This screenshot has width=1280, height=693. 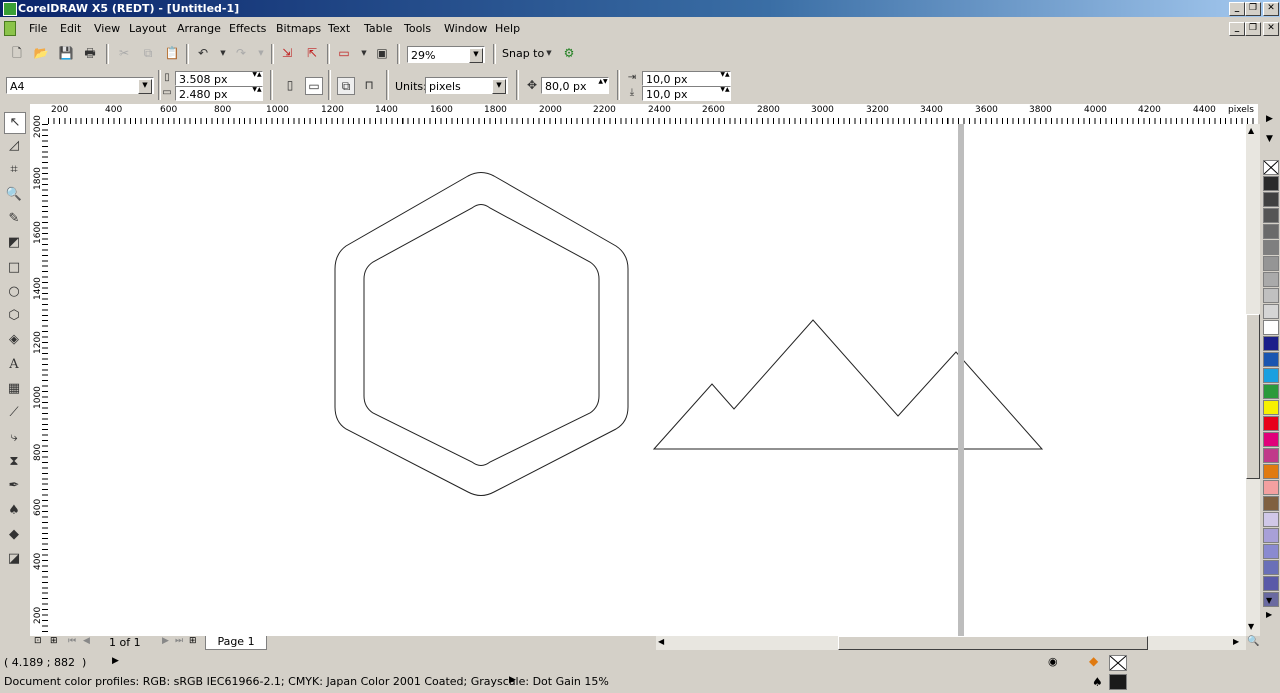 I want to click on options-icon: ⚙, so click(x=569, y=53).